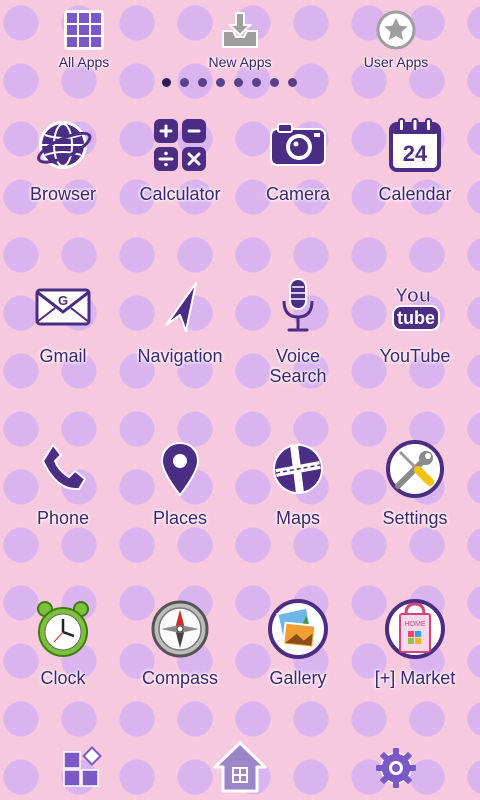 This screenshot has height=800, width=480. I want to click on gmail-envelope-icon: G, so click(63, 307).